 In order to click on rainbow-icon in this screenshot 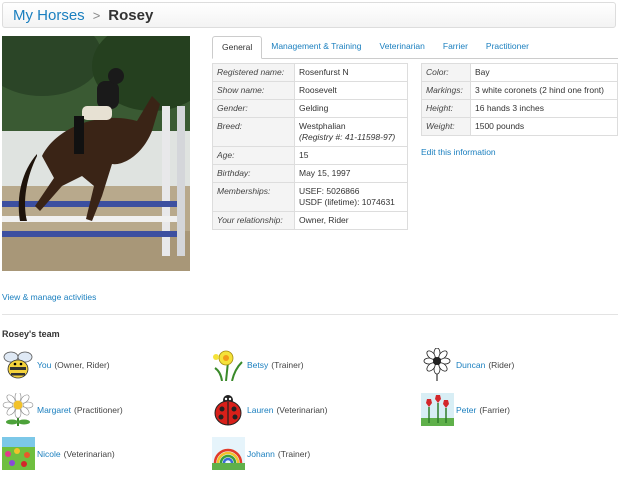, I will do `click(228, 453)`.